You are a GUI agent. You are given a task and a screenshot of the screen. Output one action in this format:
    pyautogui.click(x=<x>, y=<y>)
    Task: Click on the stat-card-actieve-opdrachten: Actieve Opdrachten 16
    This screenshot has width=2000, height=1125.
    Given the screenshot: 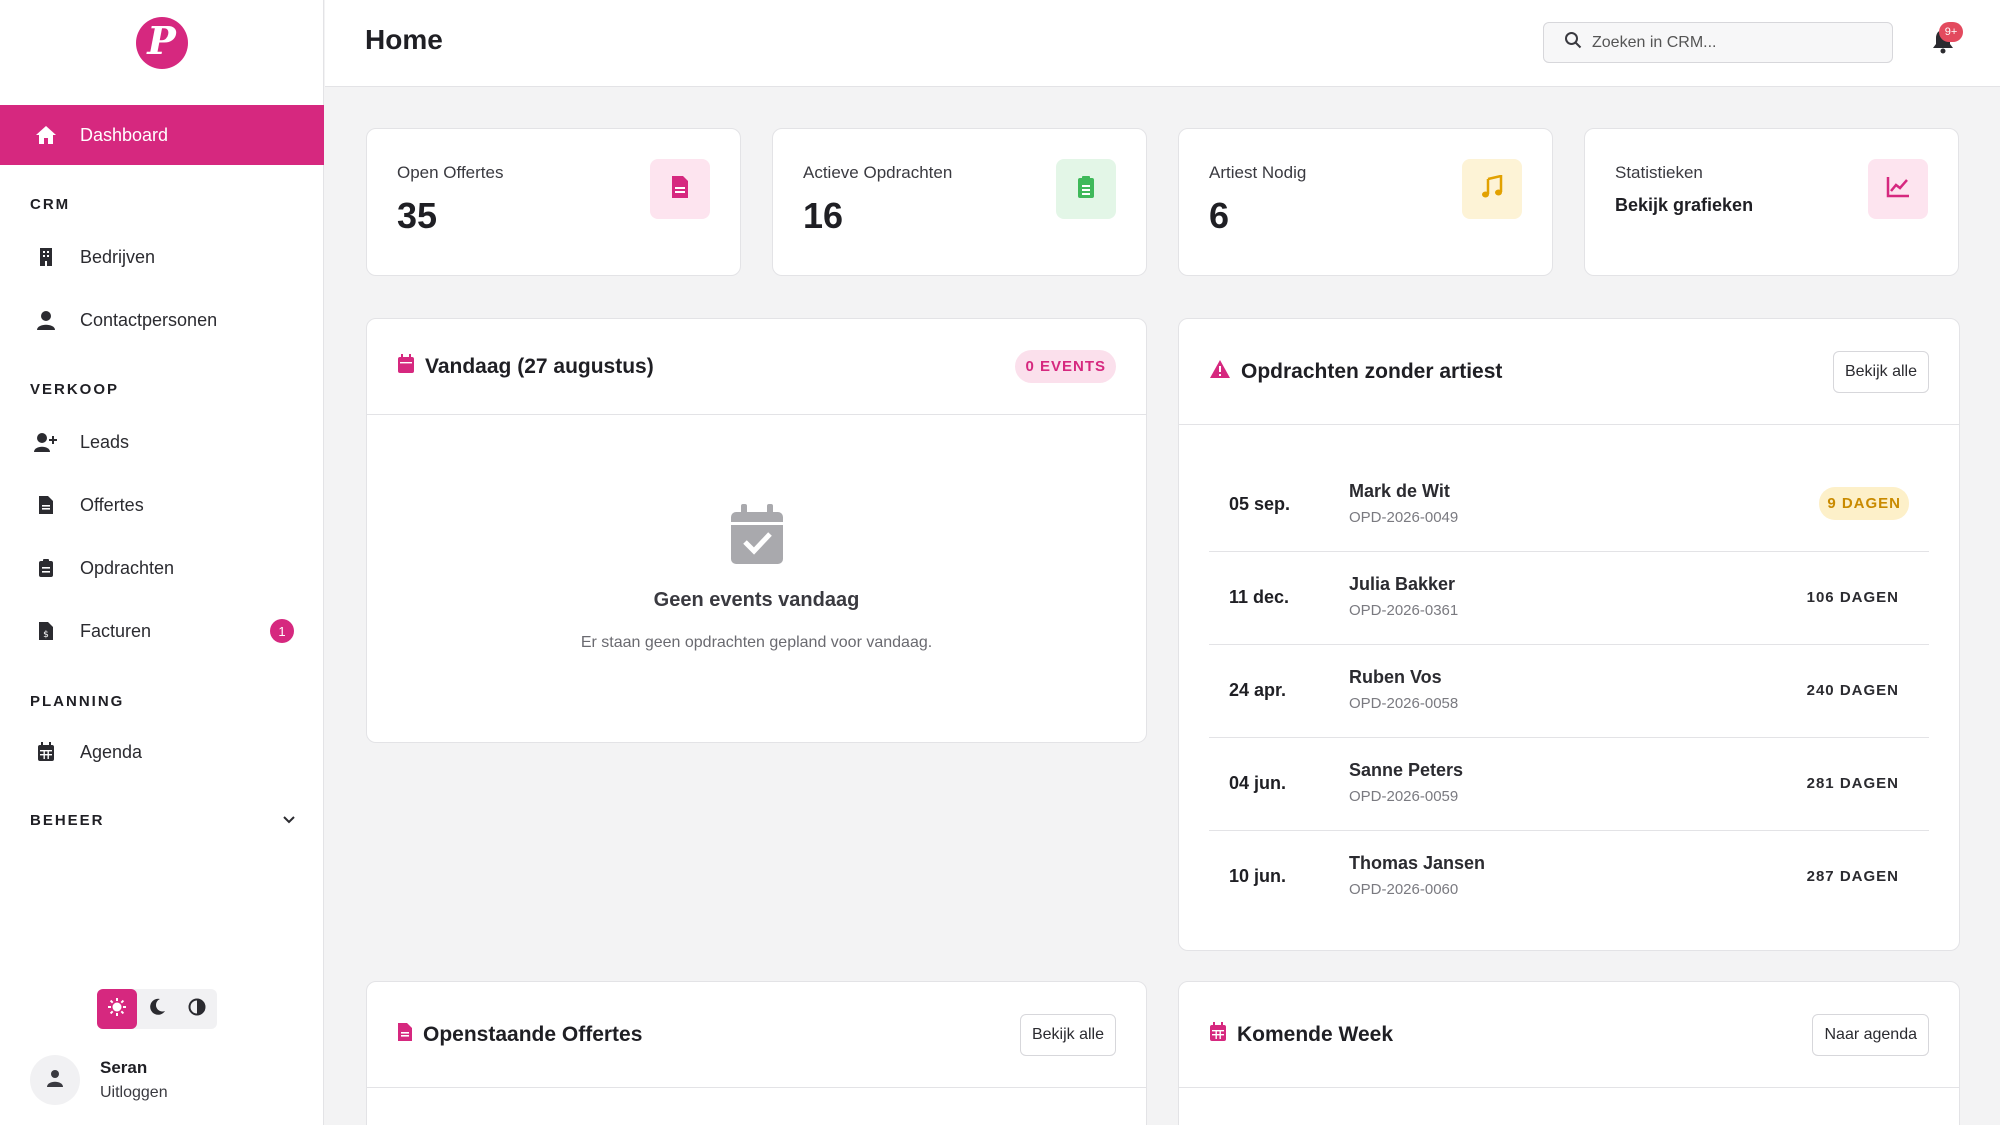 What is the action you would take?
    pyautogui.click(x=959, y=202)
    